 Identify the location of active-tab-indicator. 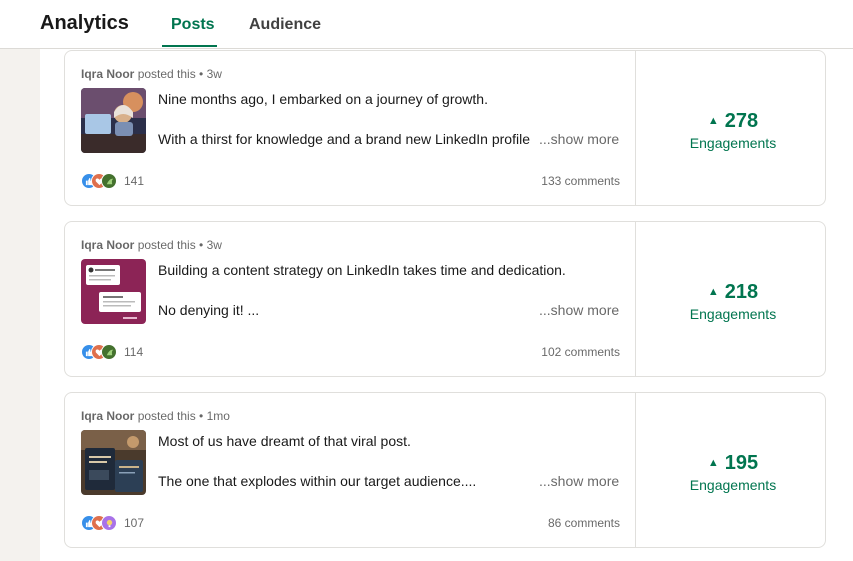
(189, 46).